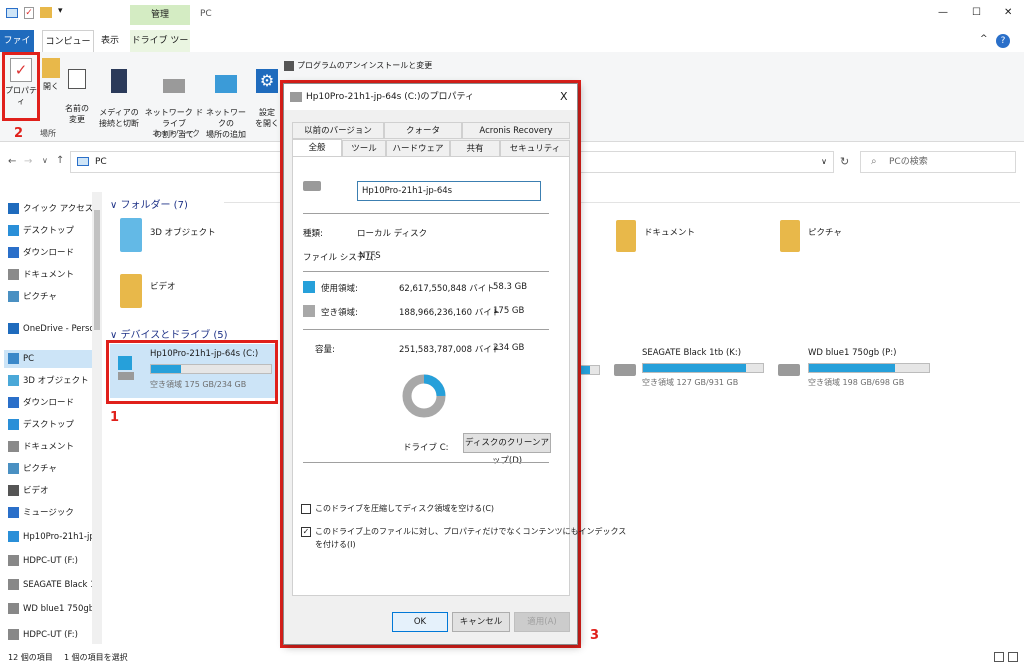 The height and width of the screenshot is (667, 1024). What do you see at coordinates (512, 49) in the screenshot?
I see `ribbon-tabs: ファイル コンピューター 表示 ドライブ ツール ? ^` at bounding box center [512, 49].